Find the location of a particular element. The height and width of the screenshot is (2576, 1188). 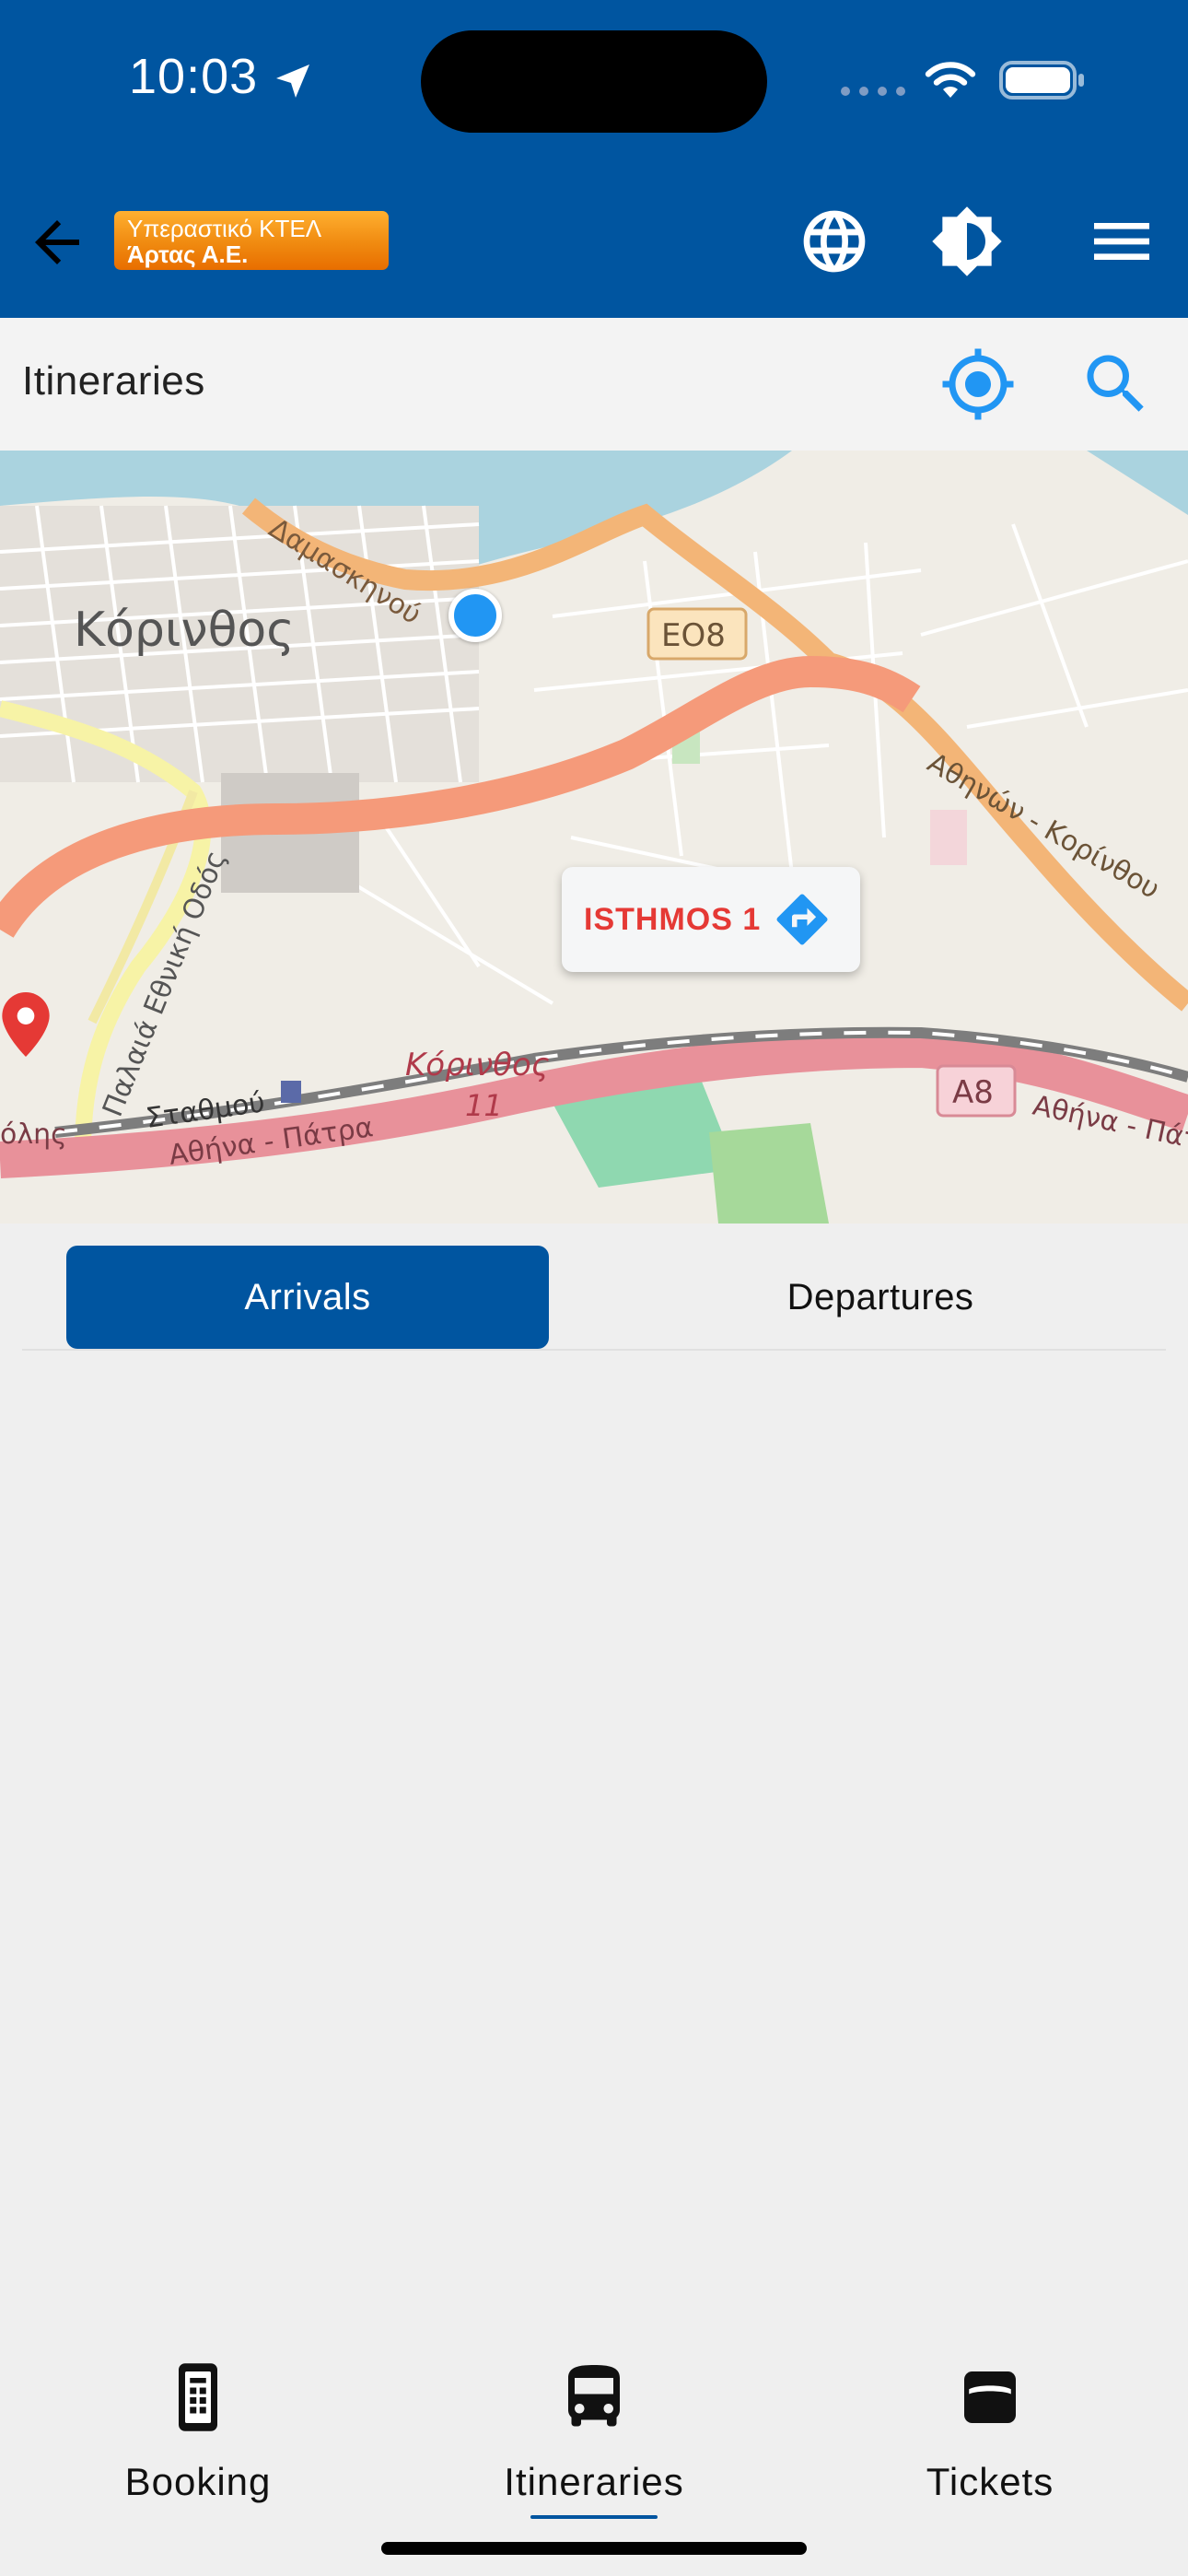

map-pin-icon is located at coordinates (26, 1024).